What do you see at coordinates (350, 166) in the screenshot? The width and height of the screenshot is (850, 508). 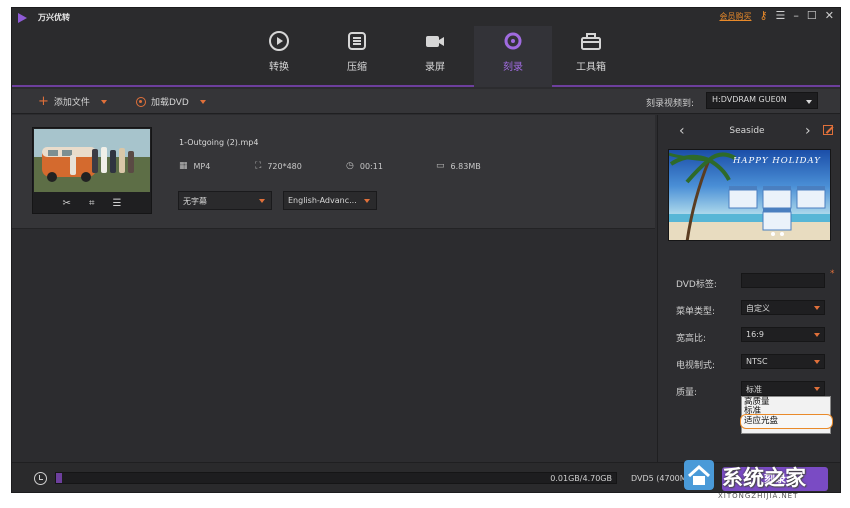 I see `clock-icon: ◷` at bounding box center [350, 166].